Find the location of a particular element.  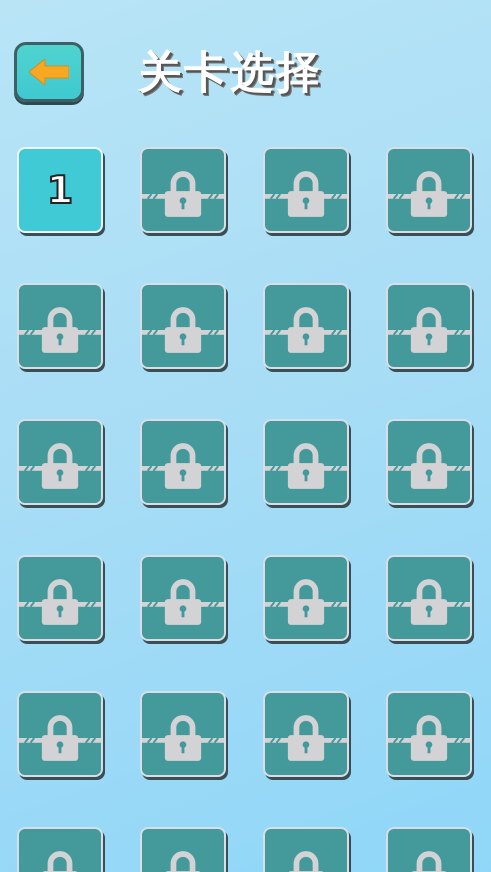

level-button: 1 is located at coordinates (60, 190).